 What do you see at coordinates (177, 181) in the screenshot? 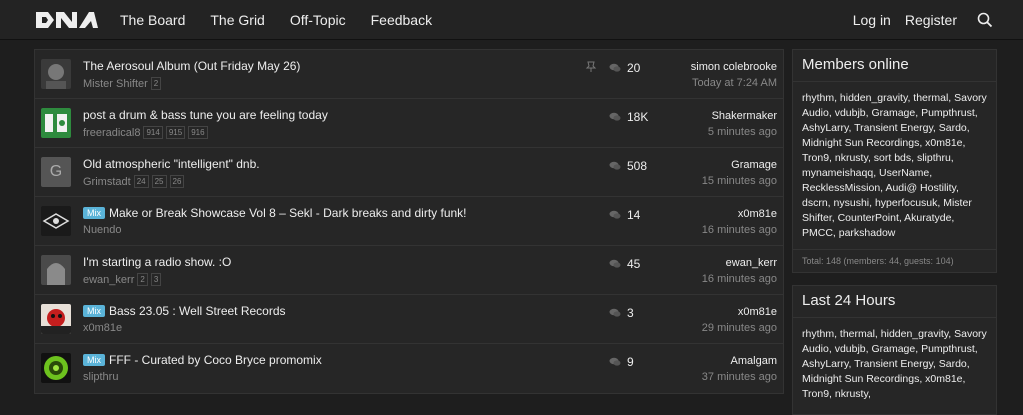
I see `page-link: 26` at bounding box center [177, 181].